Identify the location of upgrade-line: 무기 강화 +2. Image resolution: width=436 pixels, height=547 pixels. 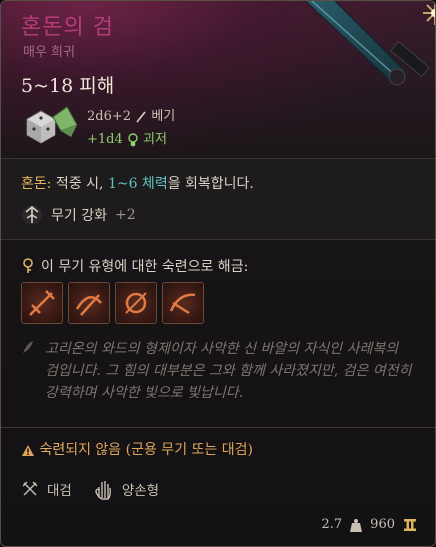
(78, 215).